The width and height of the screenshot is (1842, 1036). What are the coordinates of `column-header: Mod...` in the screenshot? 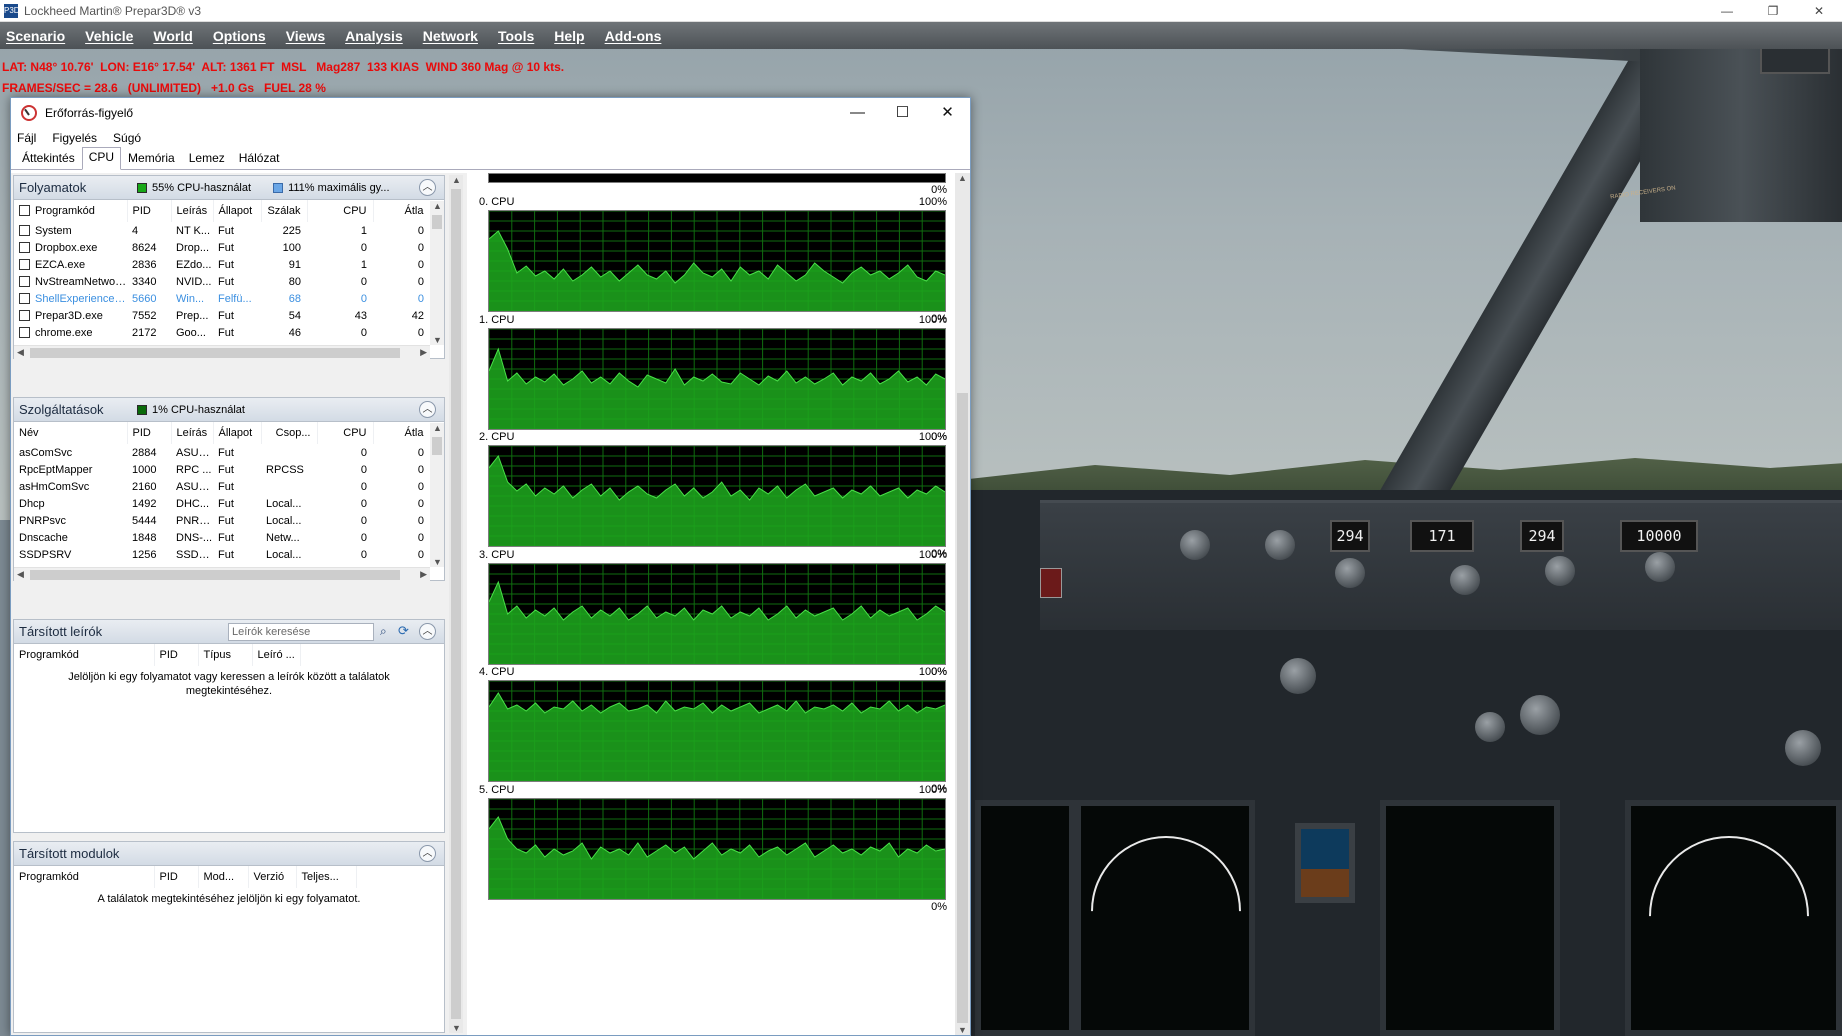 It's located at (223, 877).